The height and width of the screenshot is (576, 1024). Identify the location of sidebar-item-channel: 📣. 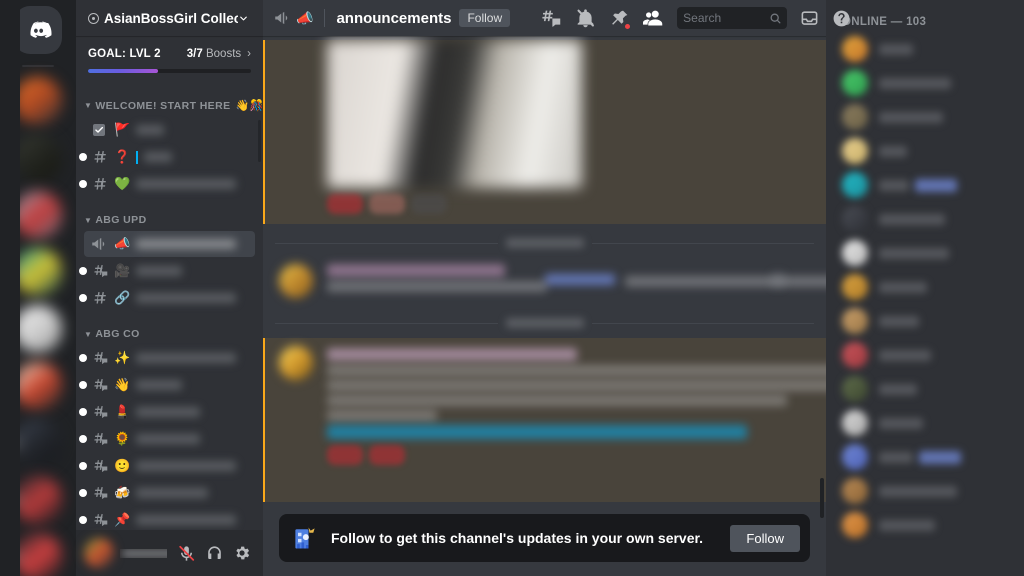
(169, 244).